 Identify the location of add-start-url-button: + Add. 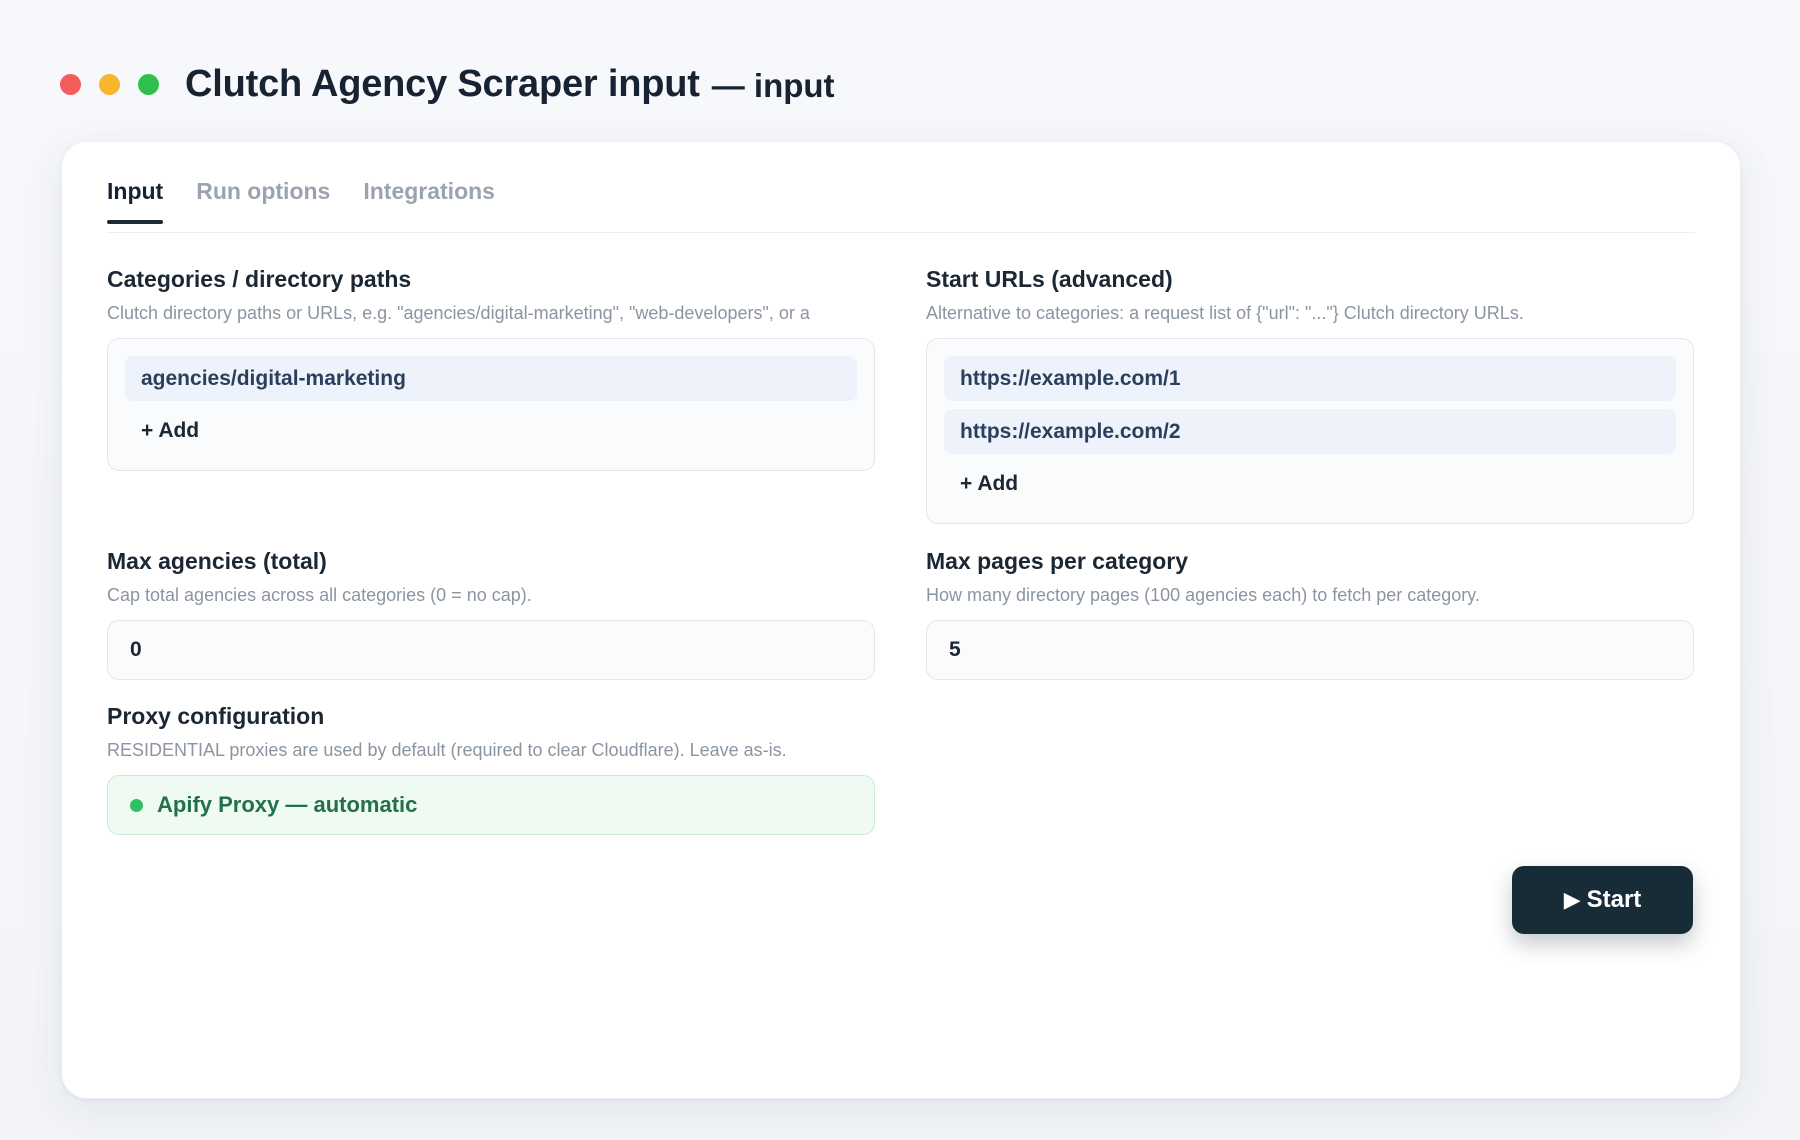
(1310, 484).